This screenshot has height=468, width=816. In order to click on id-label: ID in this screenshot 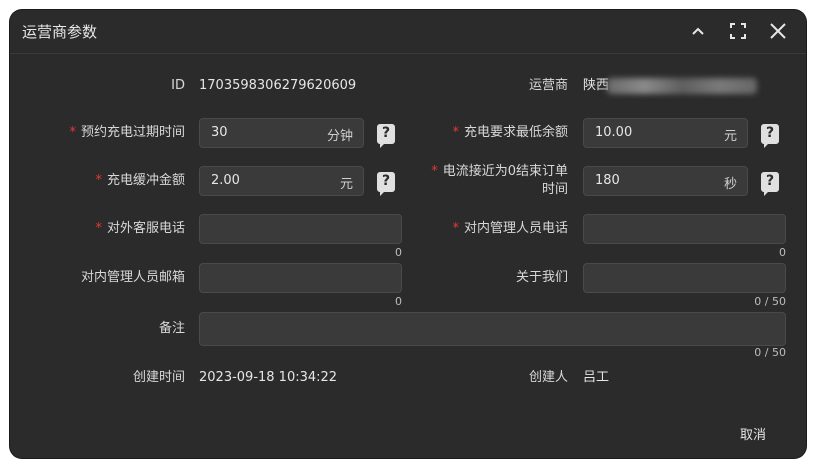, I will do `click(178, 85)`.